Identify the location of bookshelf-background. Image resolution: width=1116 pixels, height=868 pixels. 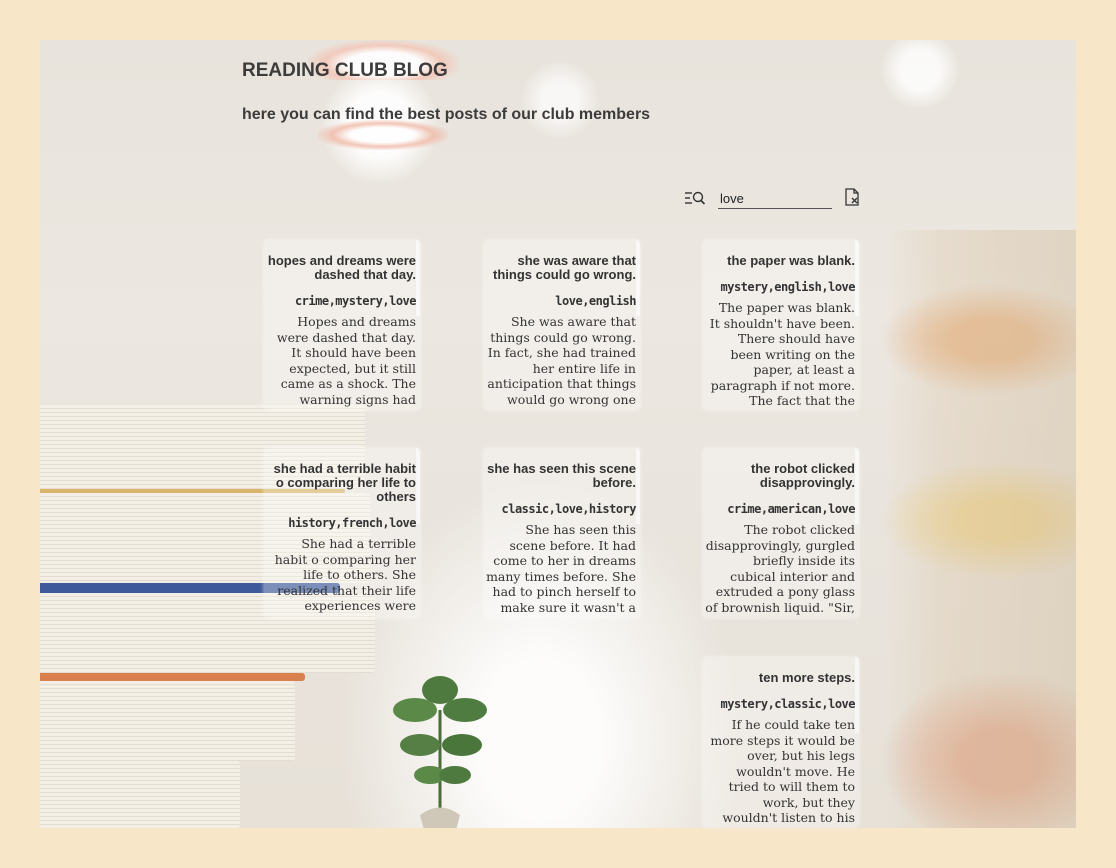
(981, 529).